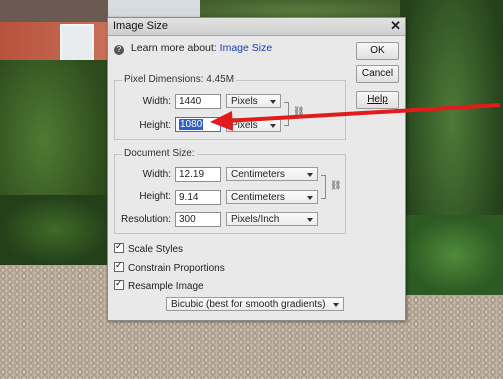 This screenshot has width=503, height=379. Describe the element at coordinates (198, 101) in the screenshot. I see `pixel-width-input: 1440` at that location.